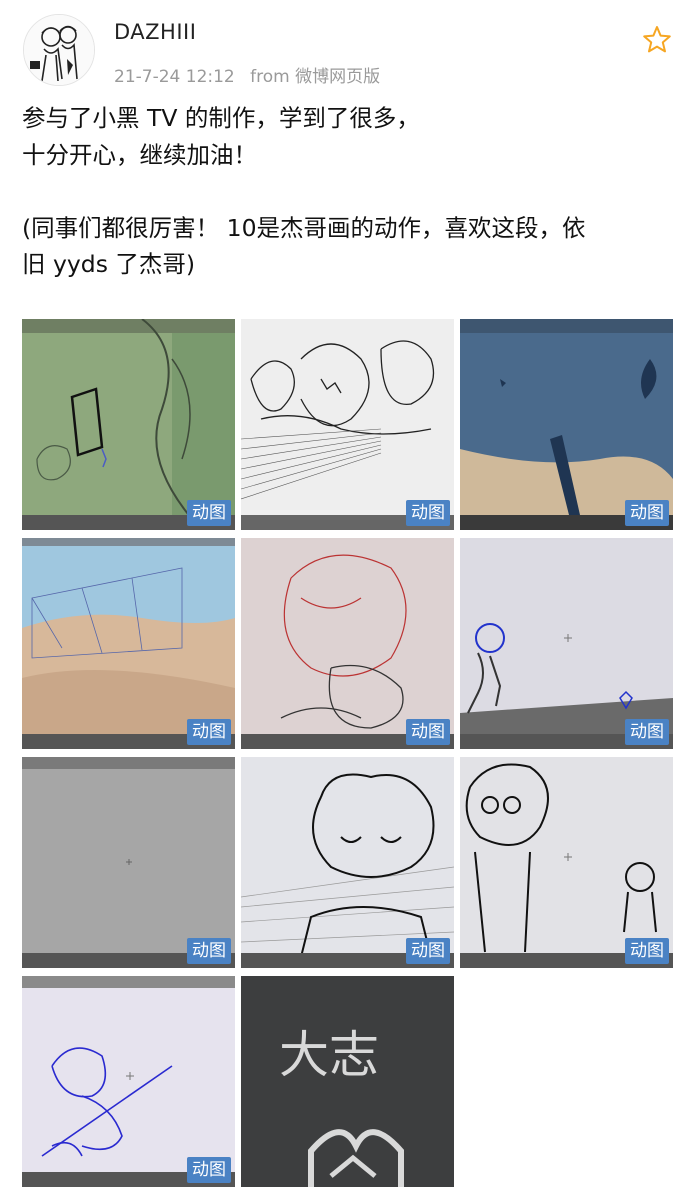  Describe the element at coordinates (657, 40) in the screenshot. I see `star-outline-icon` at that location.